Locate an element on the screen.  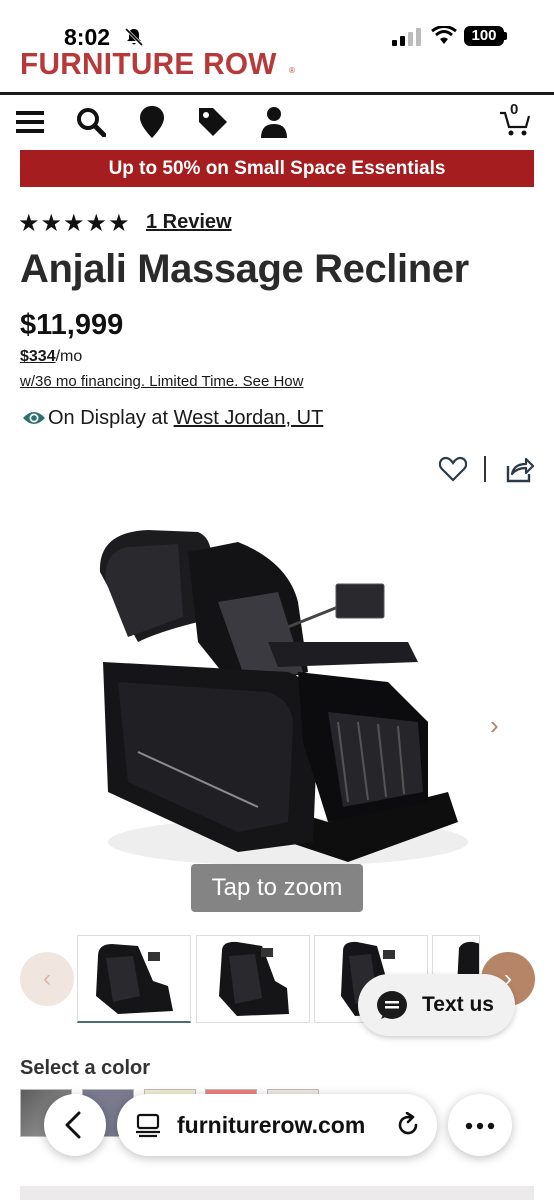
tag-icon is located at coordinates (213, 122).